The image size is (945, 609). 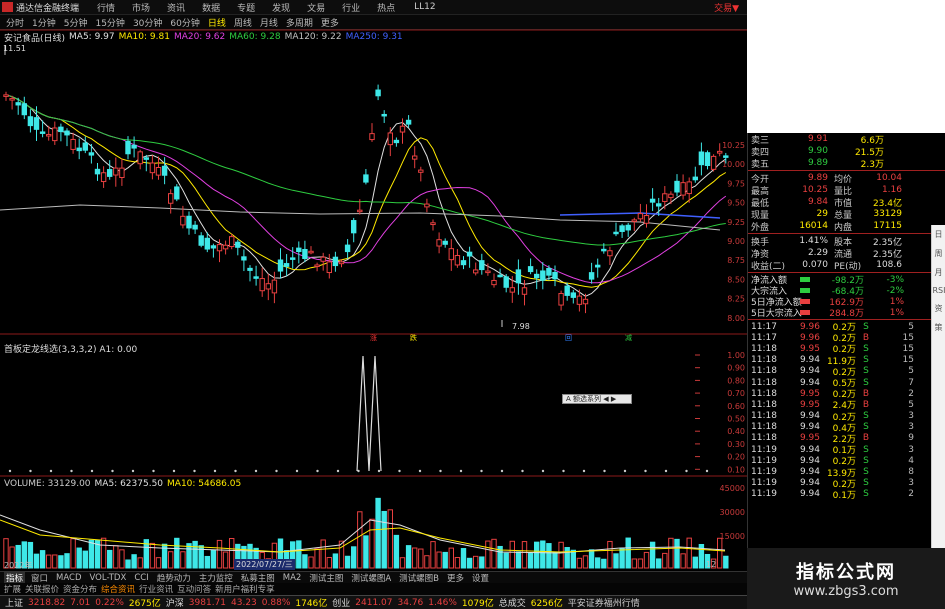 What do you see at coordinates (371, 578) in the screenshot?
I see `tab-10: 测试螺图A` at bounding box center [371, 578].